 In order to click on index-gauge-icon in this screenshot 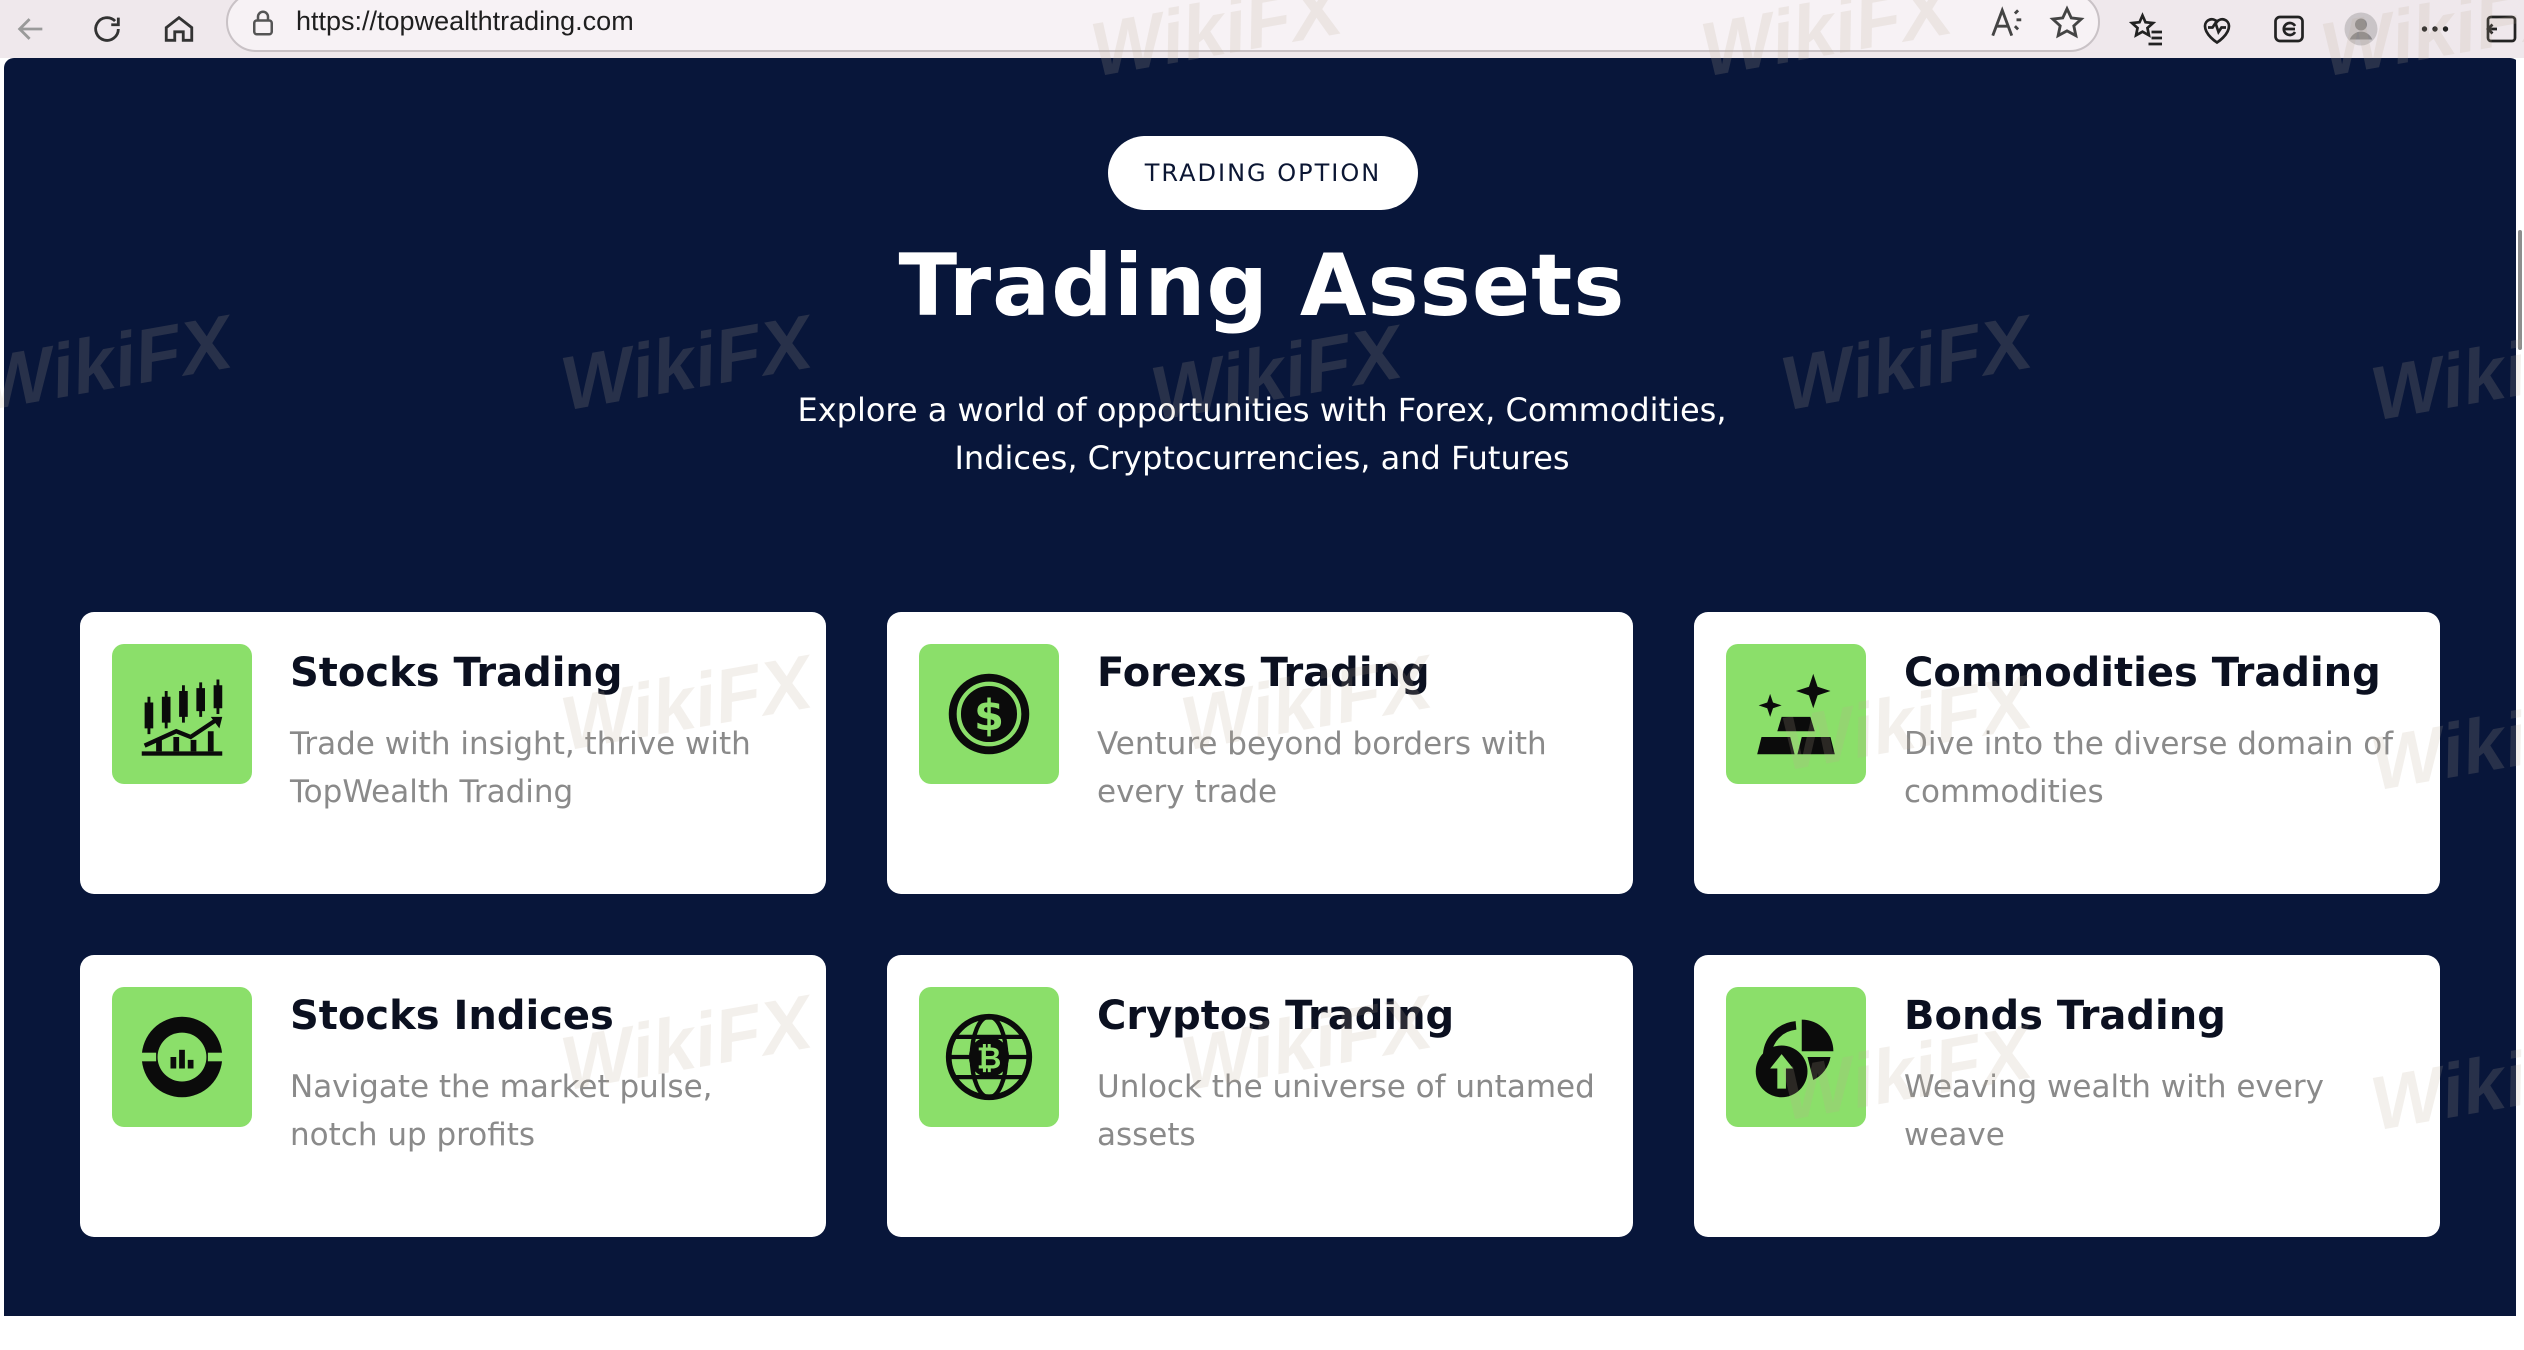, I will do `click(182, 1057)`.